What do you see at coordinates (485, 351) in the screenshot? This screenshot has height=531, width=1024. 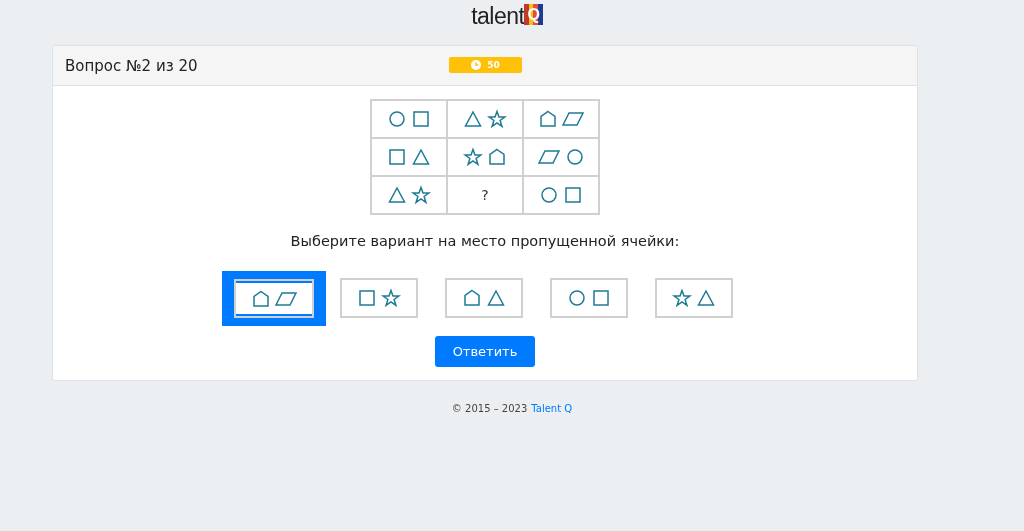 I see `submit-button: Ответить` at bounding box center [485, 351].